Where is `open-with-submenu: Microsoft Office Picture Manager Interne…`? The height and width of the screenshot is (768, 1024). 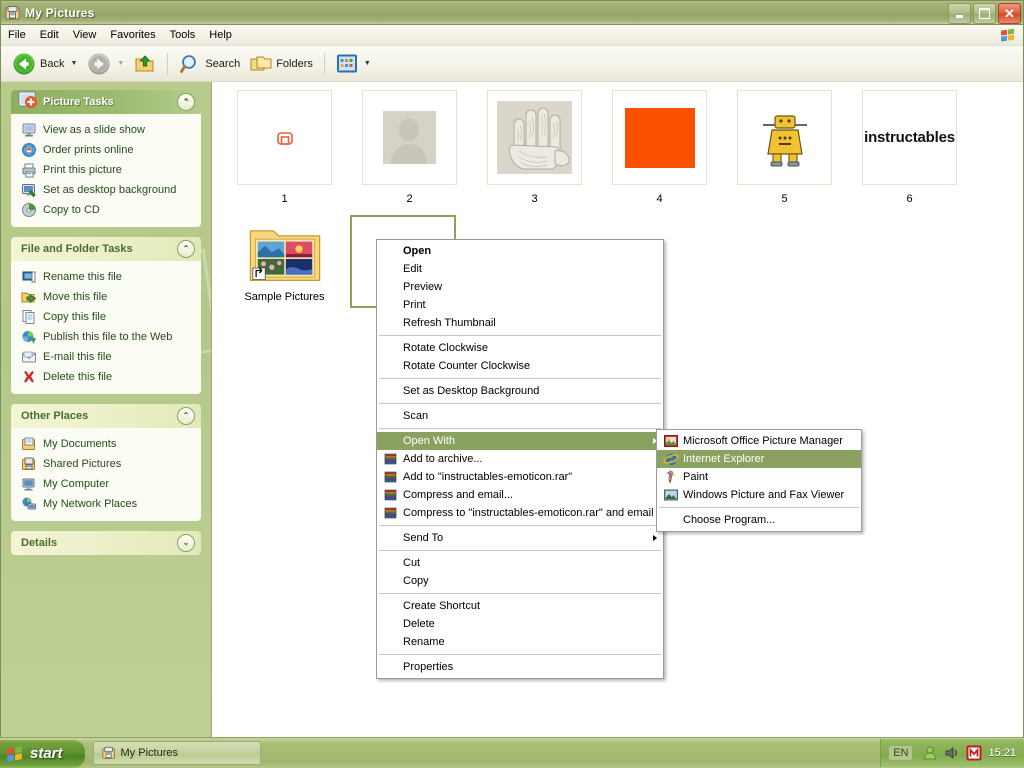
open-with-submenu: Microsoft Office Picture Manager Interne… is located at coordinates (759, 480).